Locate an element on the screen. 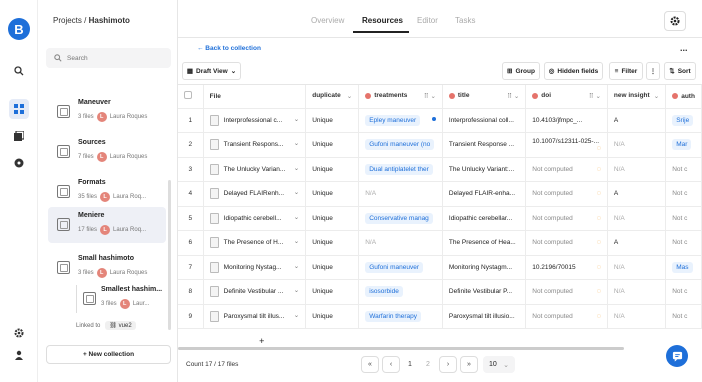 The image size is (702, 382). column-menu-icon: ⌄ is located at coordinates (656, 96).